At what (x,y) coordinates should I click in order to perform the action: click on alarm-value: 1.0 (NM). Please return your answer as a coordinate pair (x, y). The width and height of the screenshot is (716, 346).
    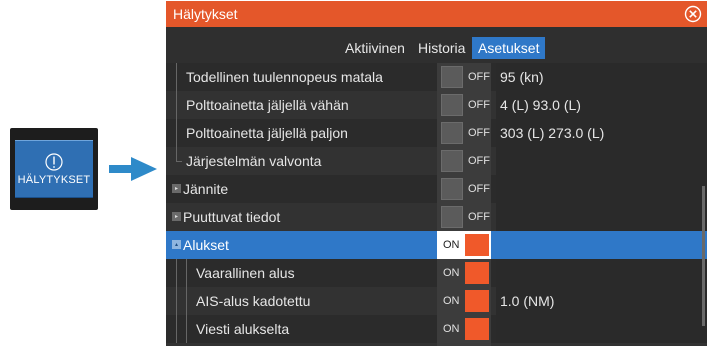
    Looking at the image, I should click on (601, 301).